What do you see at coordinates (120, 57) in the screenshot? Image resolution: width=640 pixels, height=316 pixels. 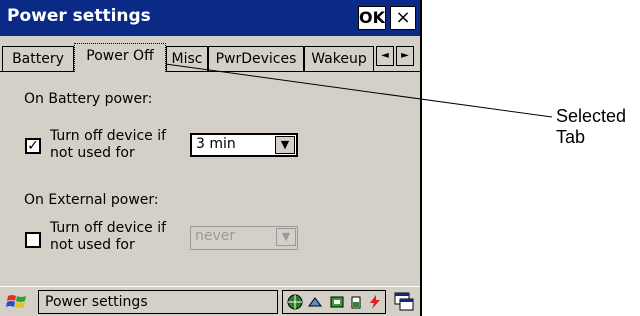 I see `tab-power-off: Power Off` at bounding box center [120, 57].